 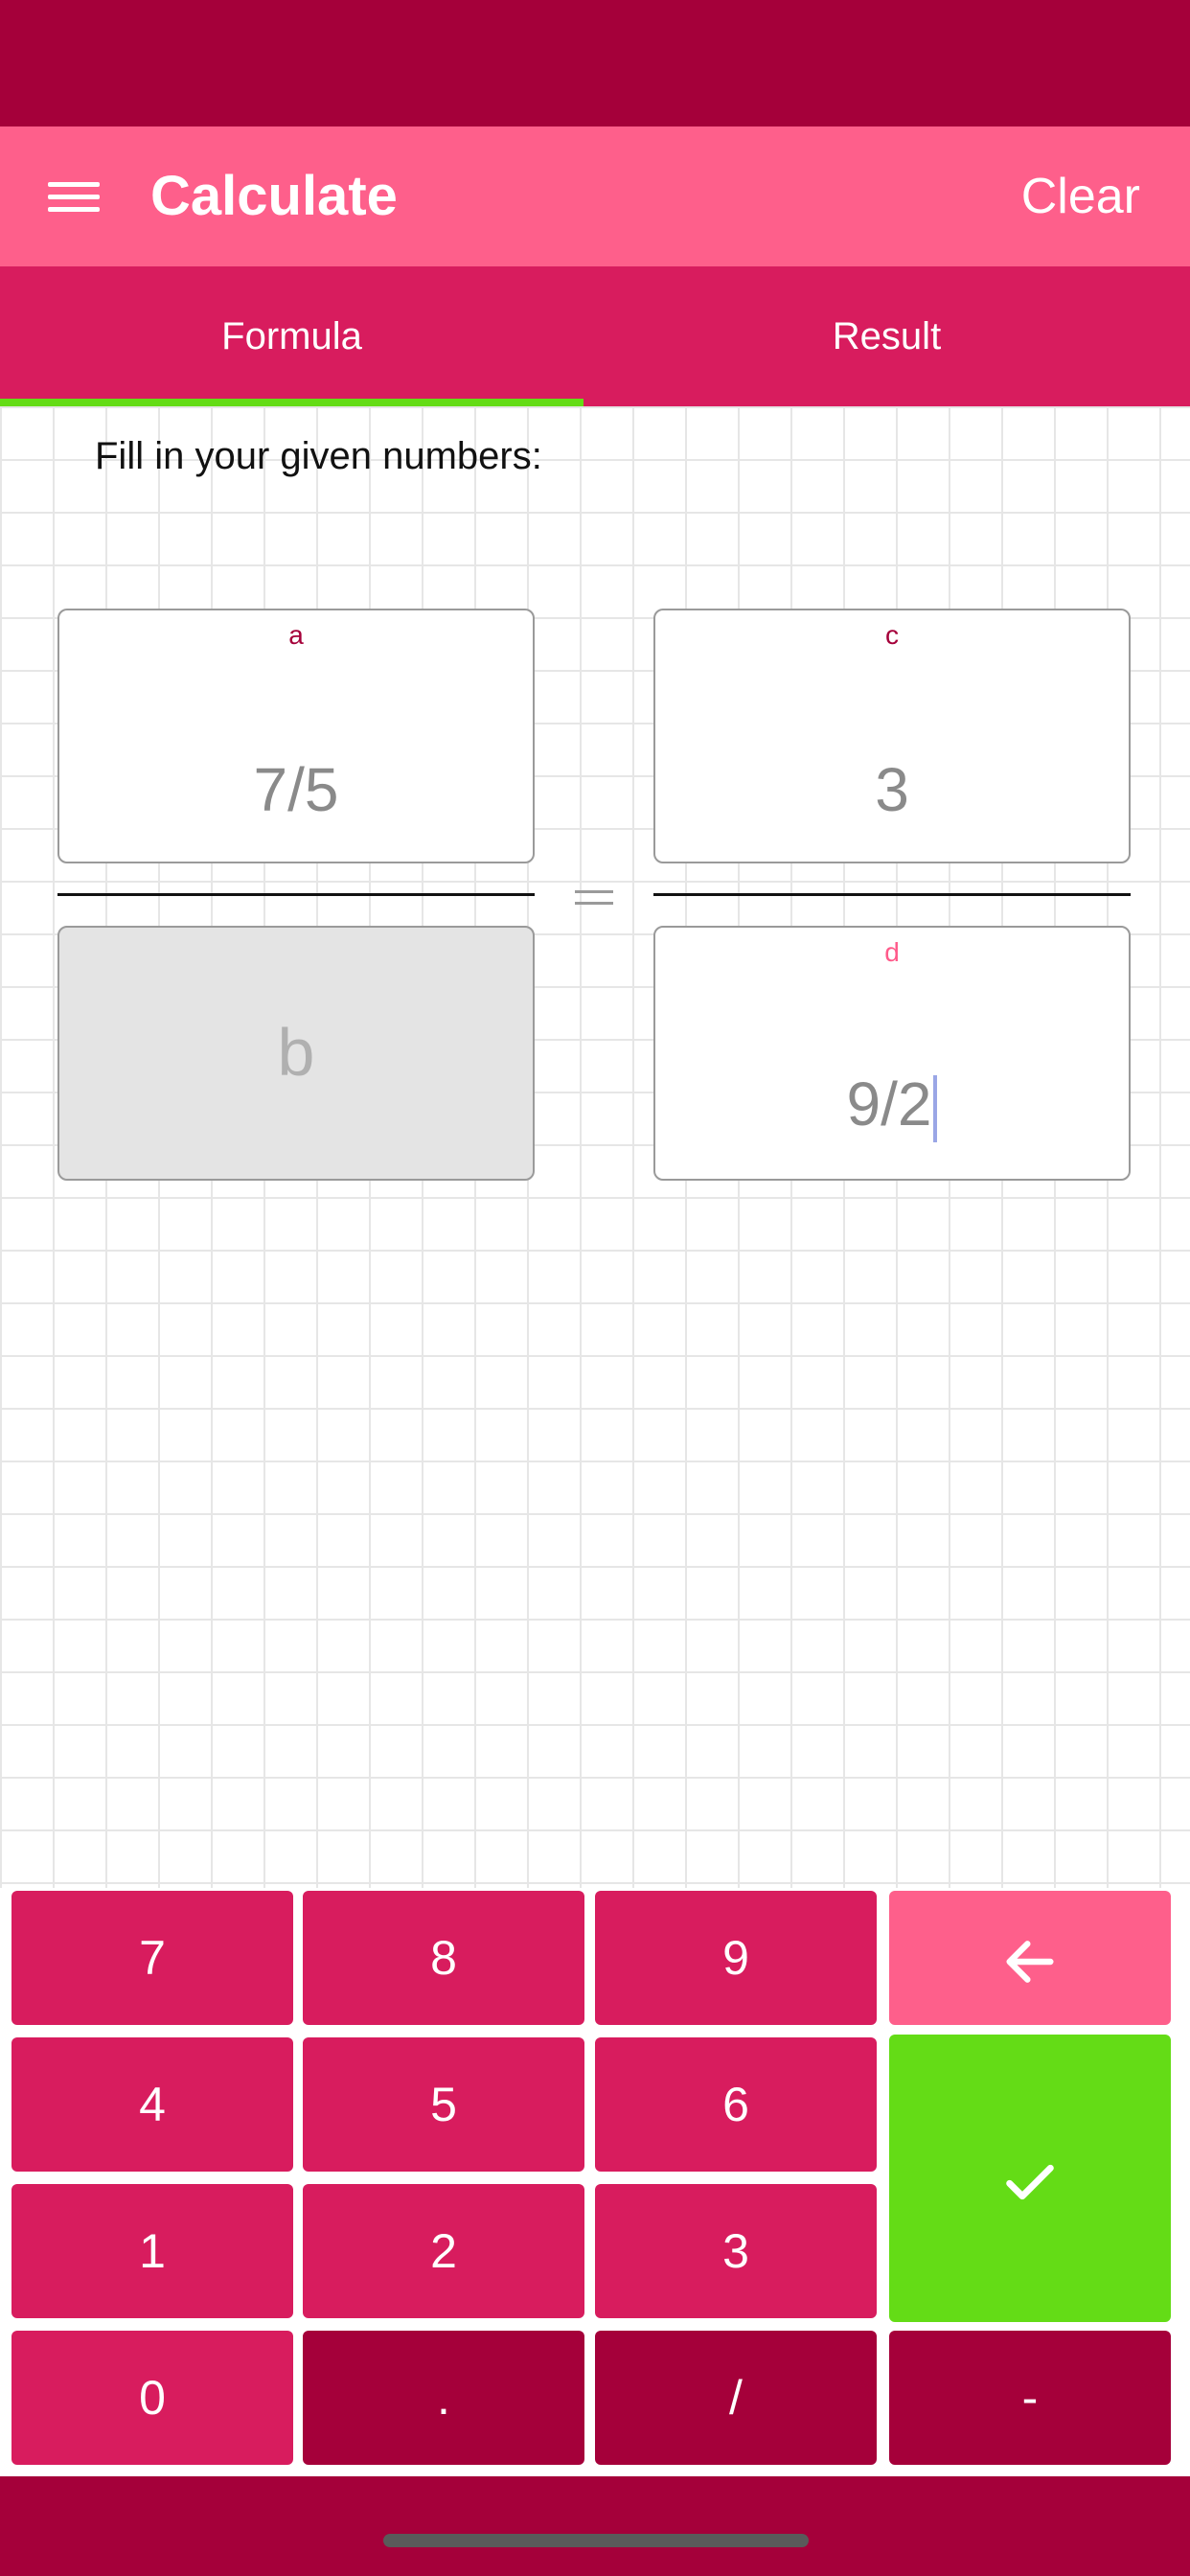 I want to click on tab-active-indicator, so click(x=292, y=402).